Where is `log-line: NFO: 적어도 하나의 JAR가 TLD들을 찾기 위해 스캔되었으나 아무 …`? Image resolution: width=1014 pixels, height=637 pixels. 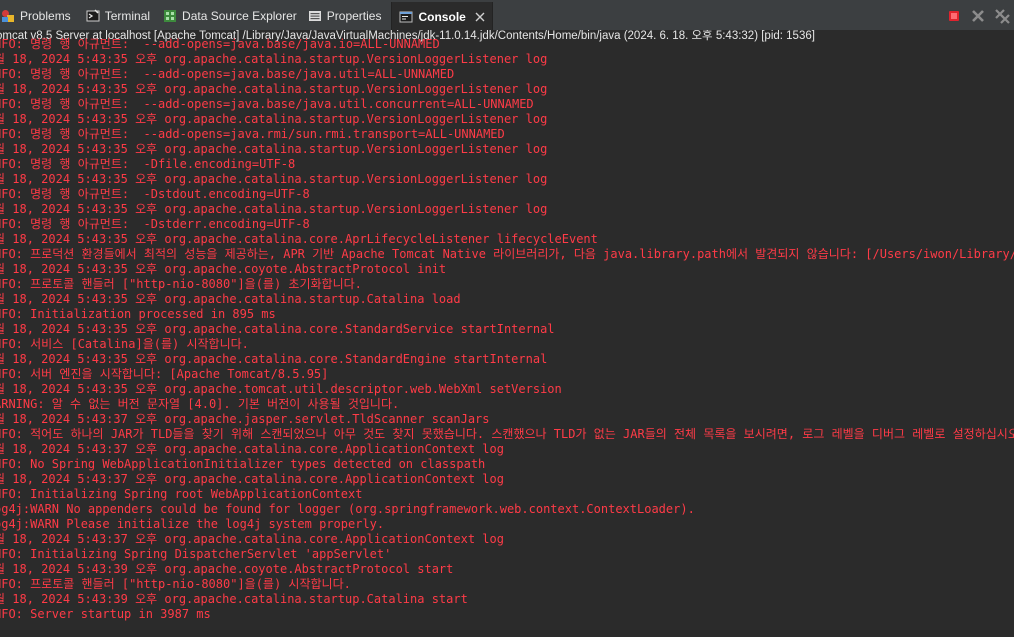 log-line: NFO: 적어도 하나의 JAR가 TLD들을 찾기 위해 스캔되었으나 아무 … is located at coordinates (507, 434).